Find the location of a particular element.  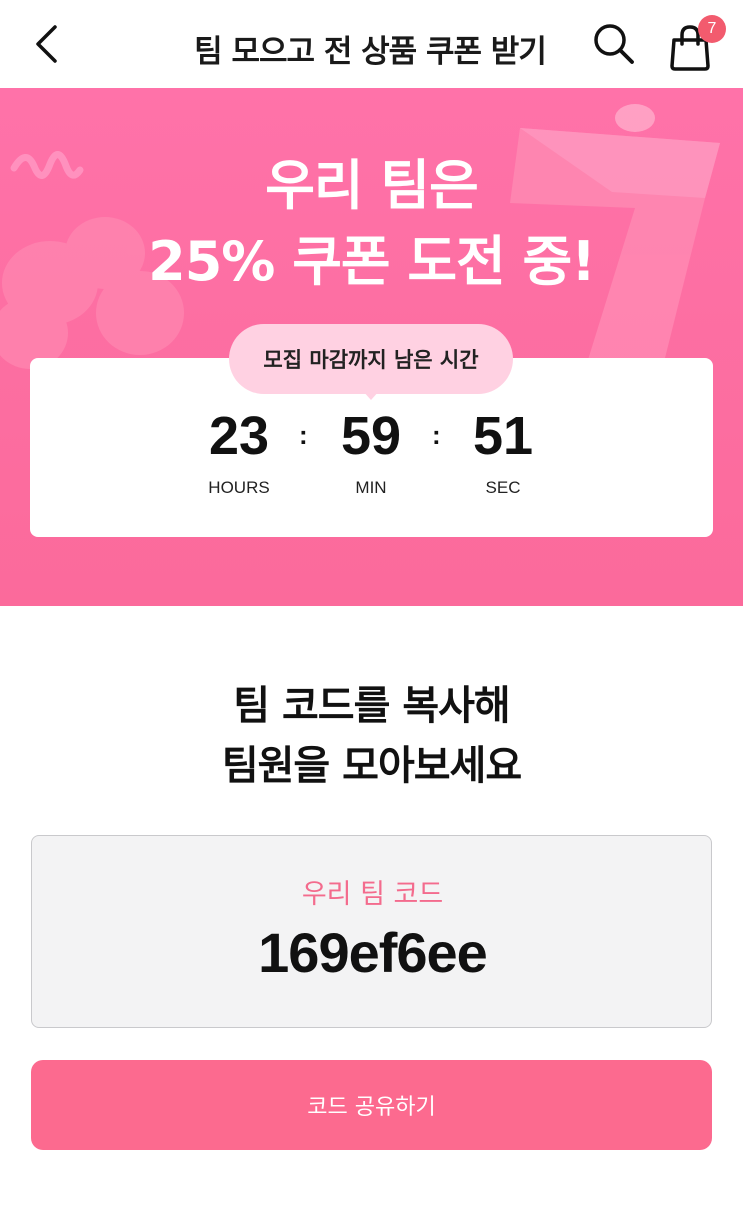

back-button is located at coordinates (46, 44).